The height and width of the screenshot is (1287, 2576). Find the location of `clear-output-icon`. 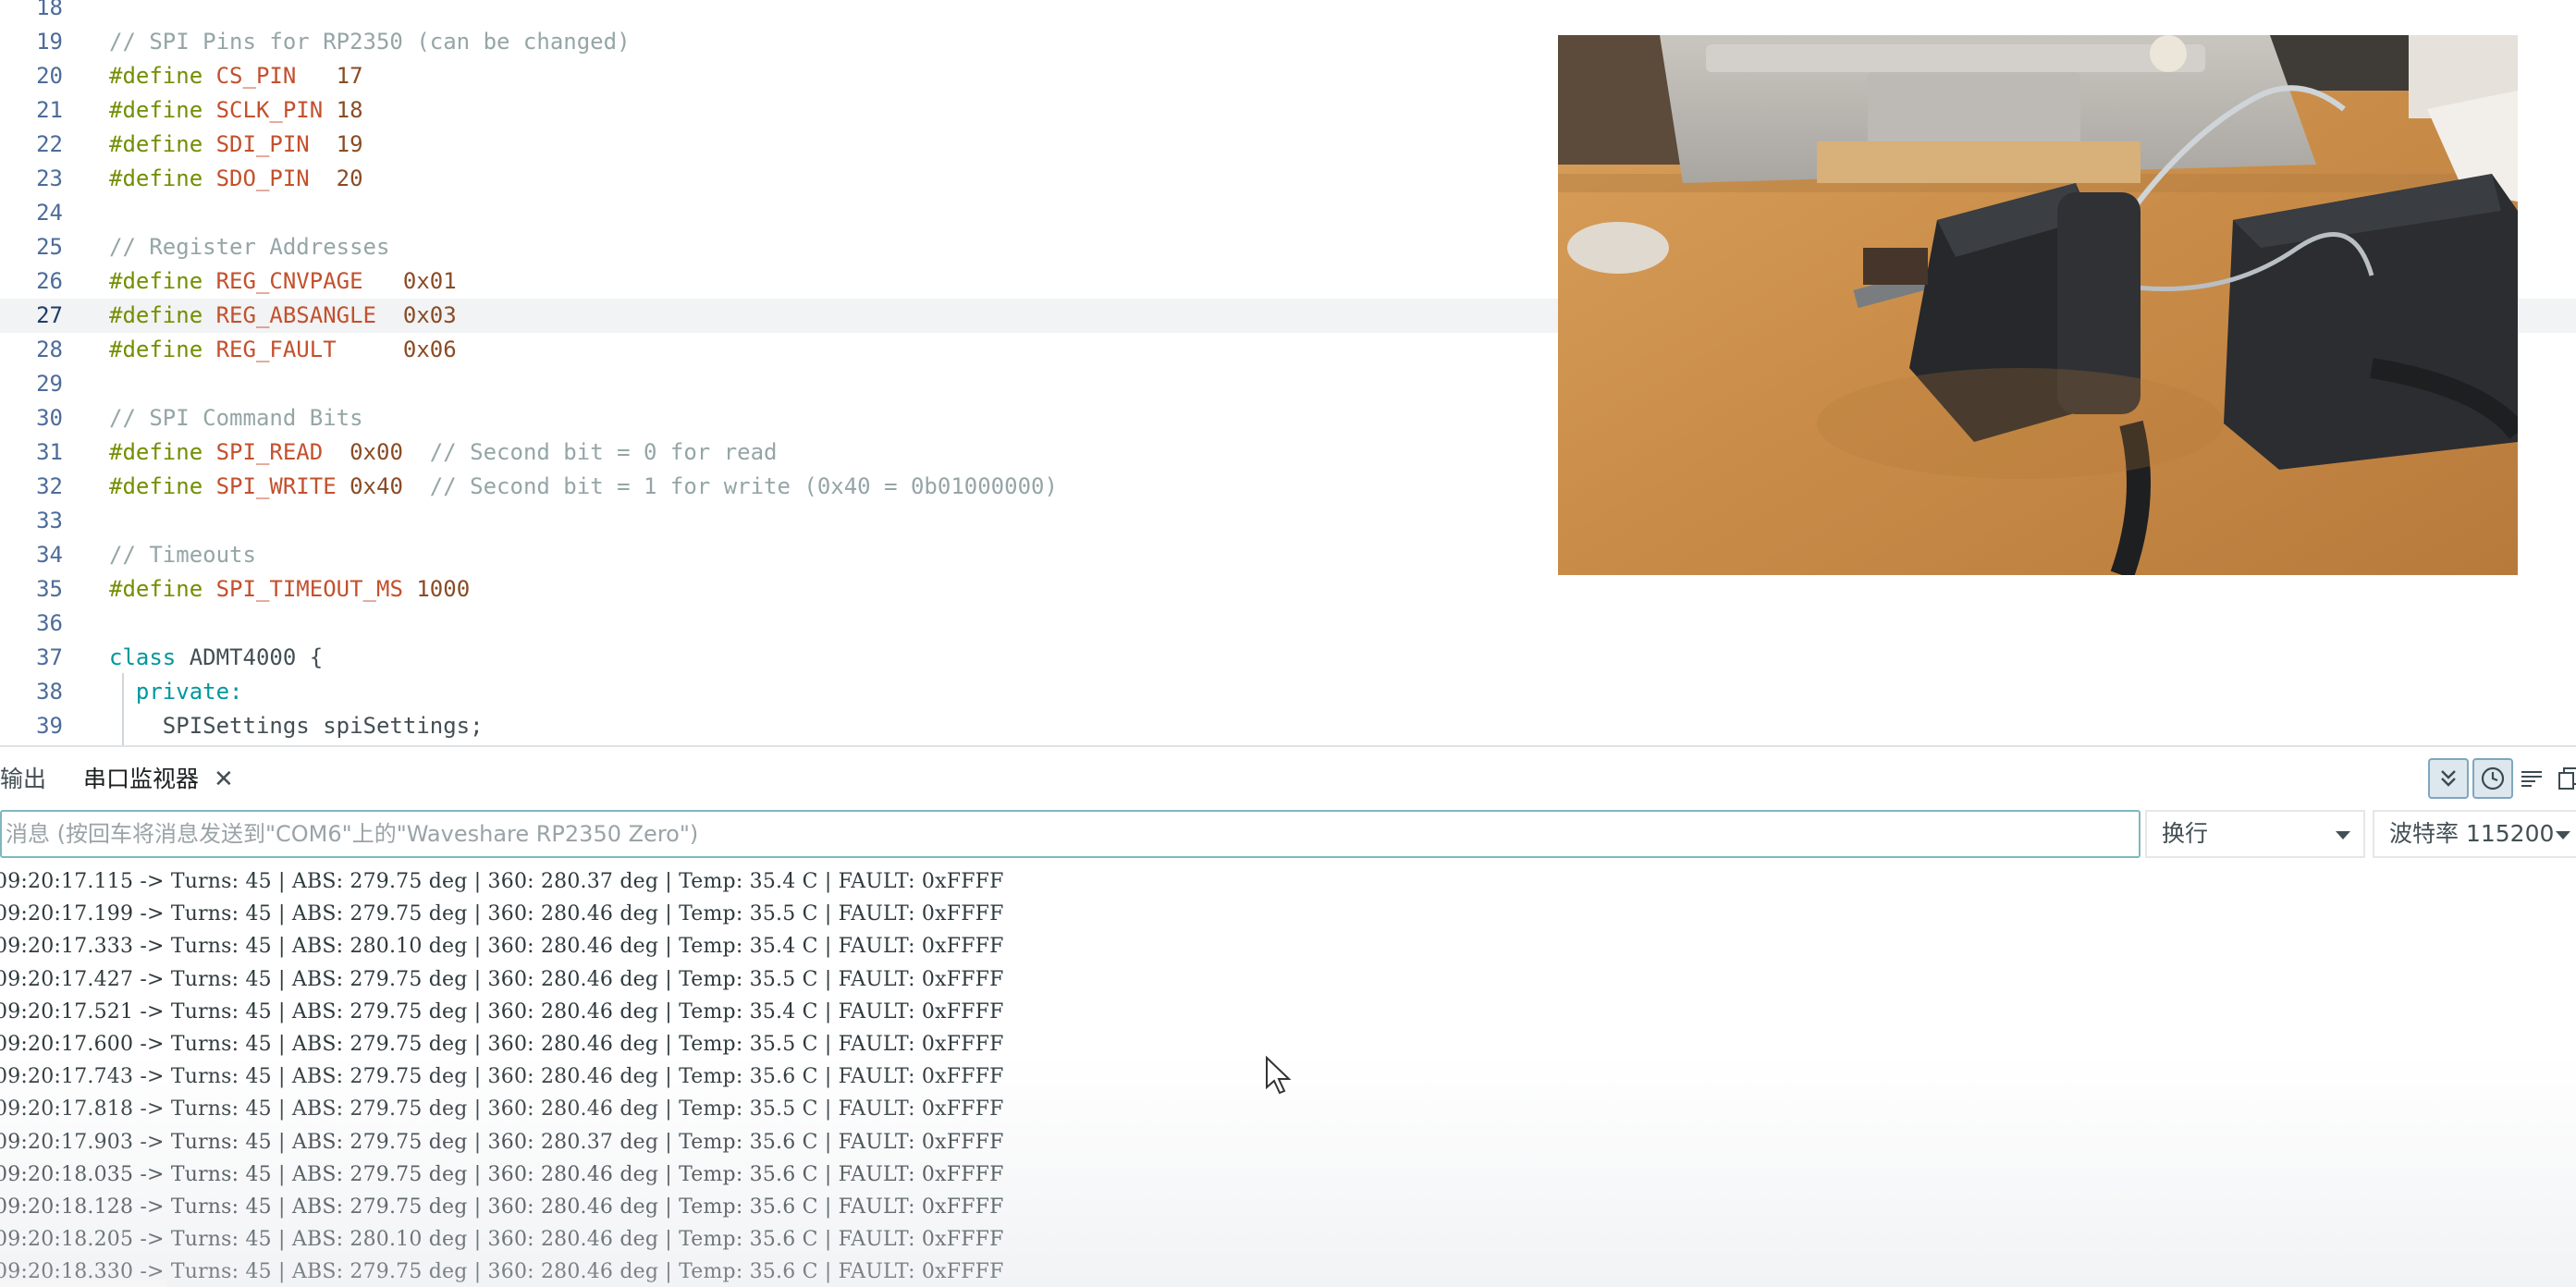

clear-output-icon is located at coordinates (2531, 779).